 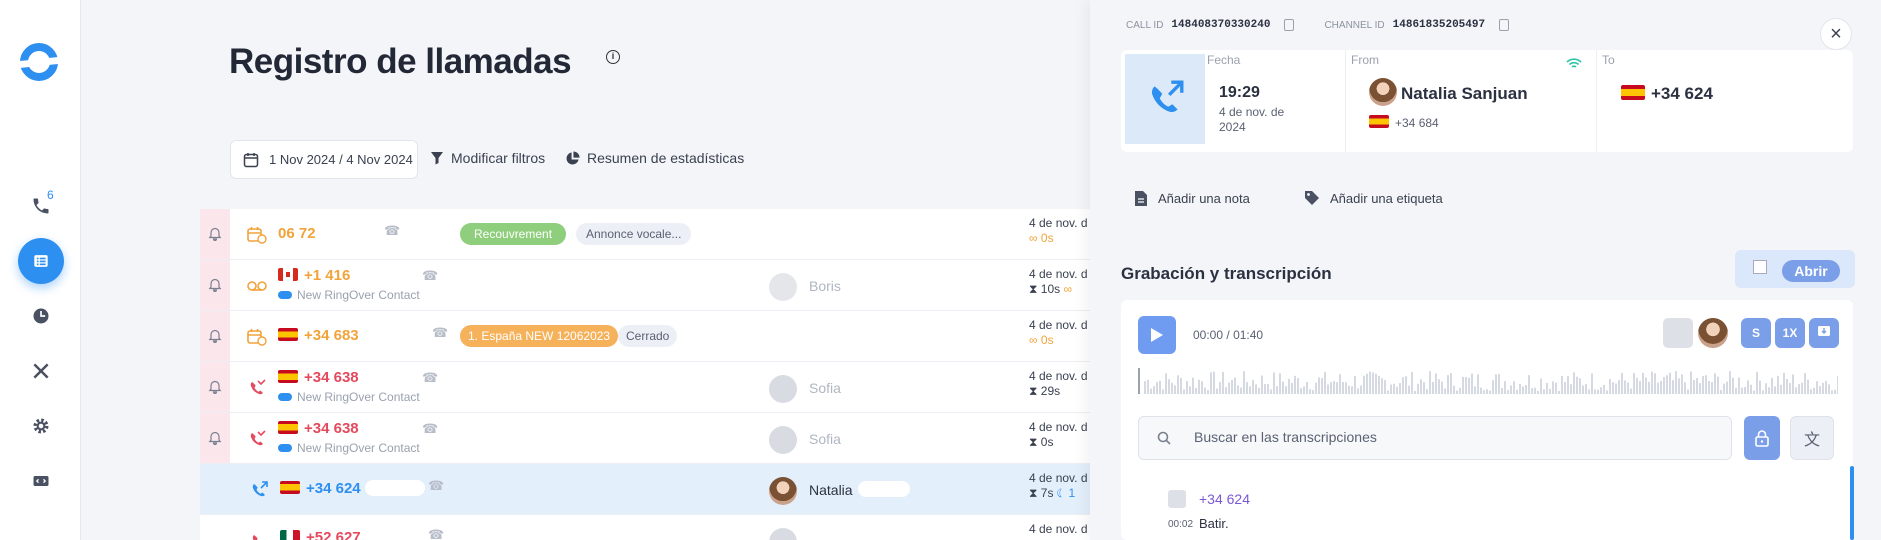 What do you see at coordinates (39, 62) in the screenshot?
I see `ringover-logo` at bounding box center [39, 62].